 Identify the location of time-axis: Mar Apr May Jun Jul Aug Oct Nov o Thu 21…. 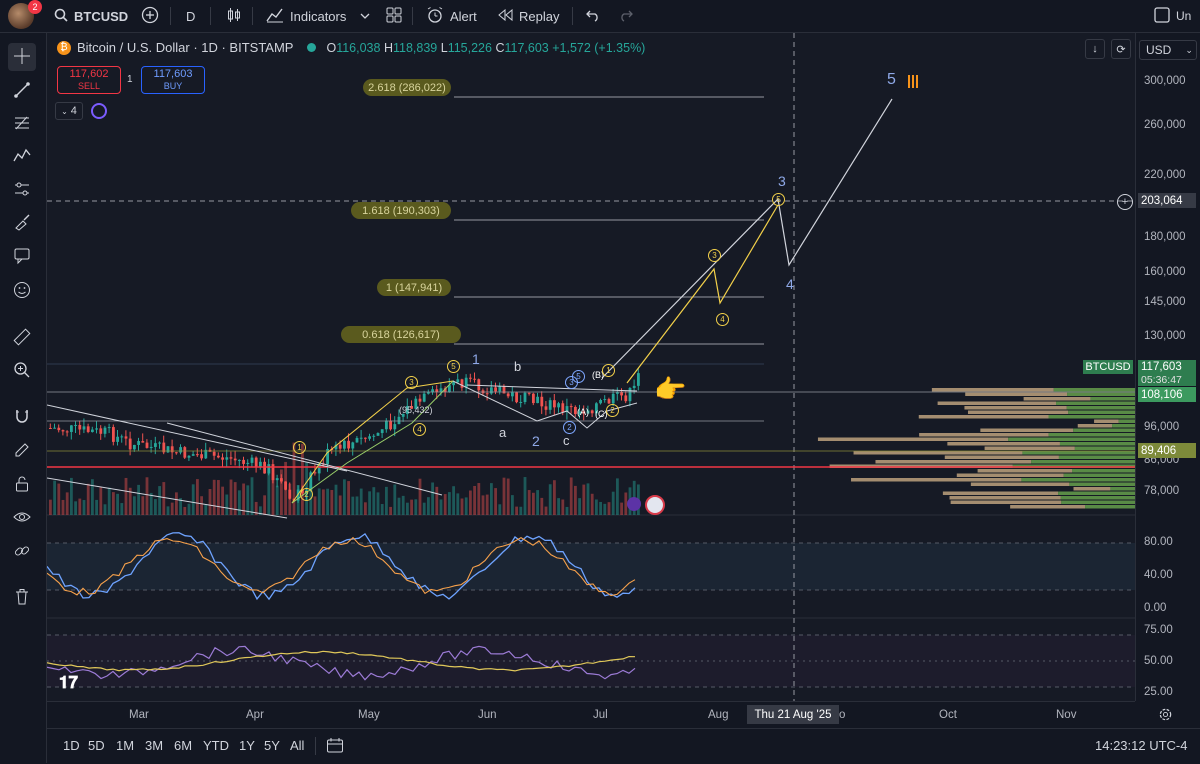
(609, 714).